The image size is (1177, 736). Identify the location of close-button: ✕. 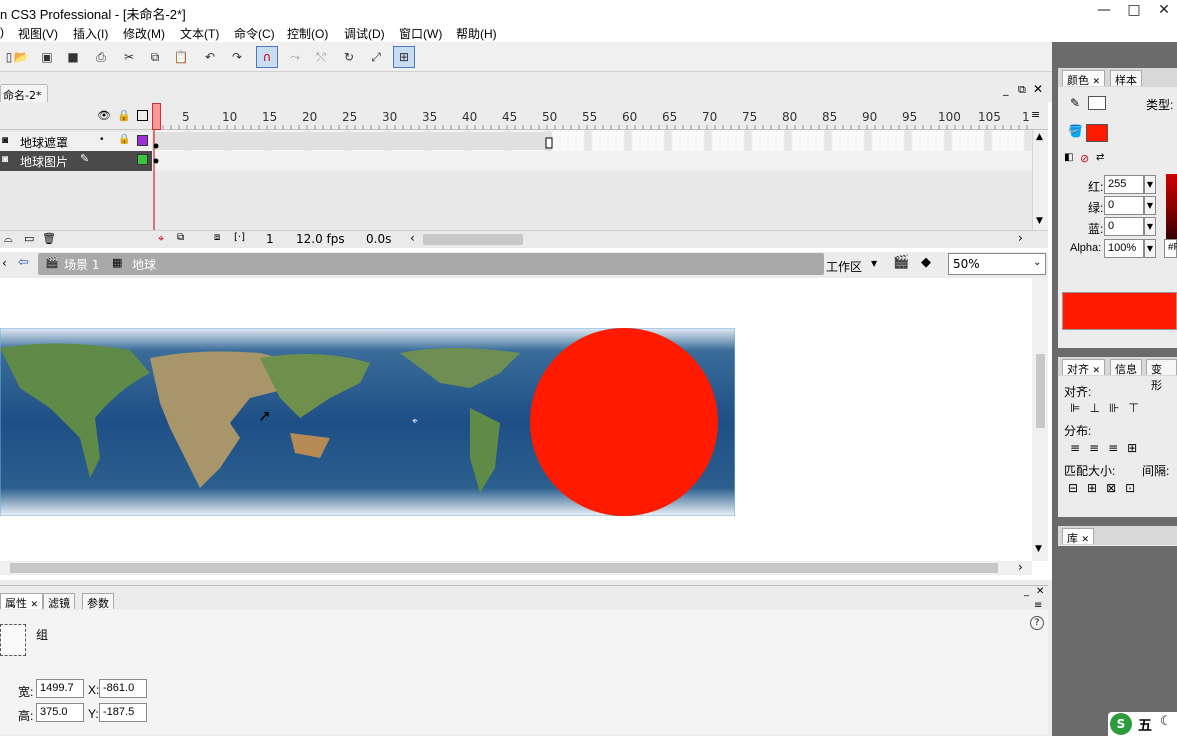
(1163, 11).